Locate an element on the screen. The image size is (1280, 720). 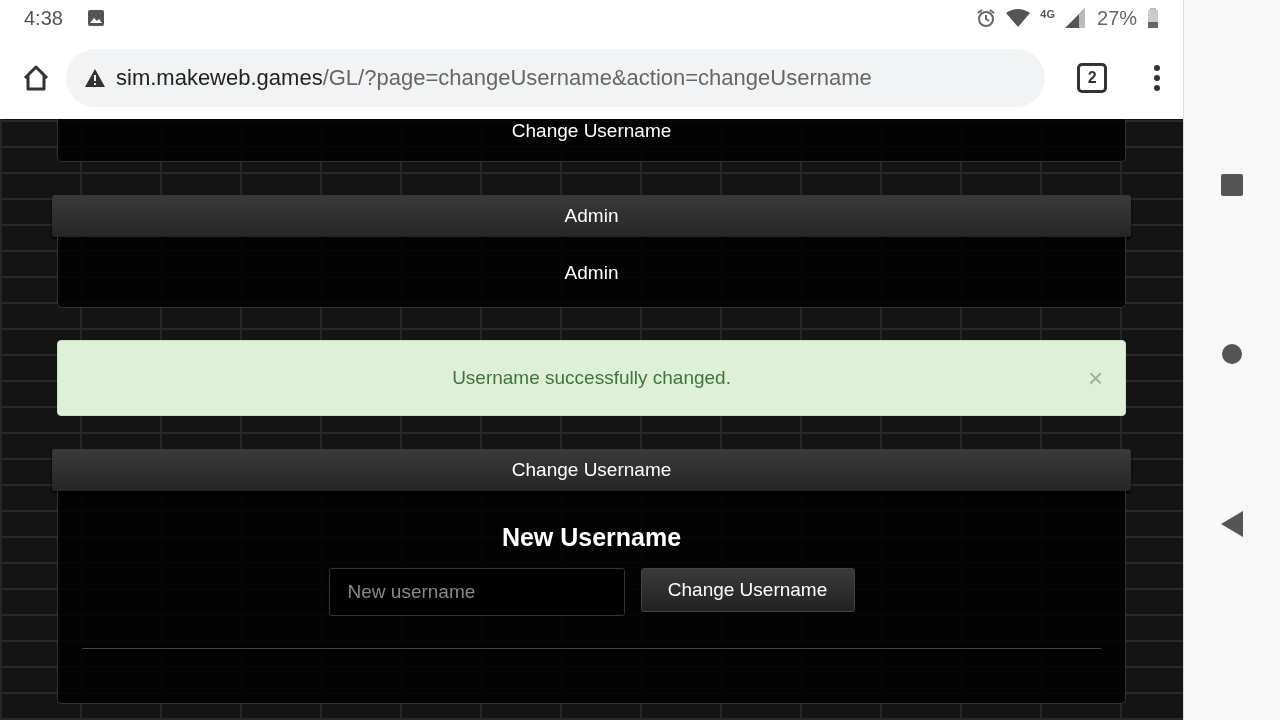
username-field: New username is located at coordinates (476, 592).